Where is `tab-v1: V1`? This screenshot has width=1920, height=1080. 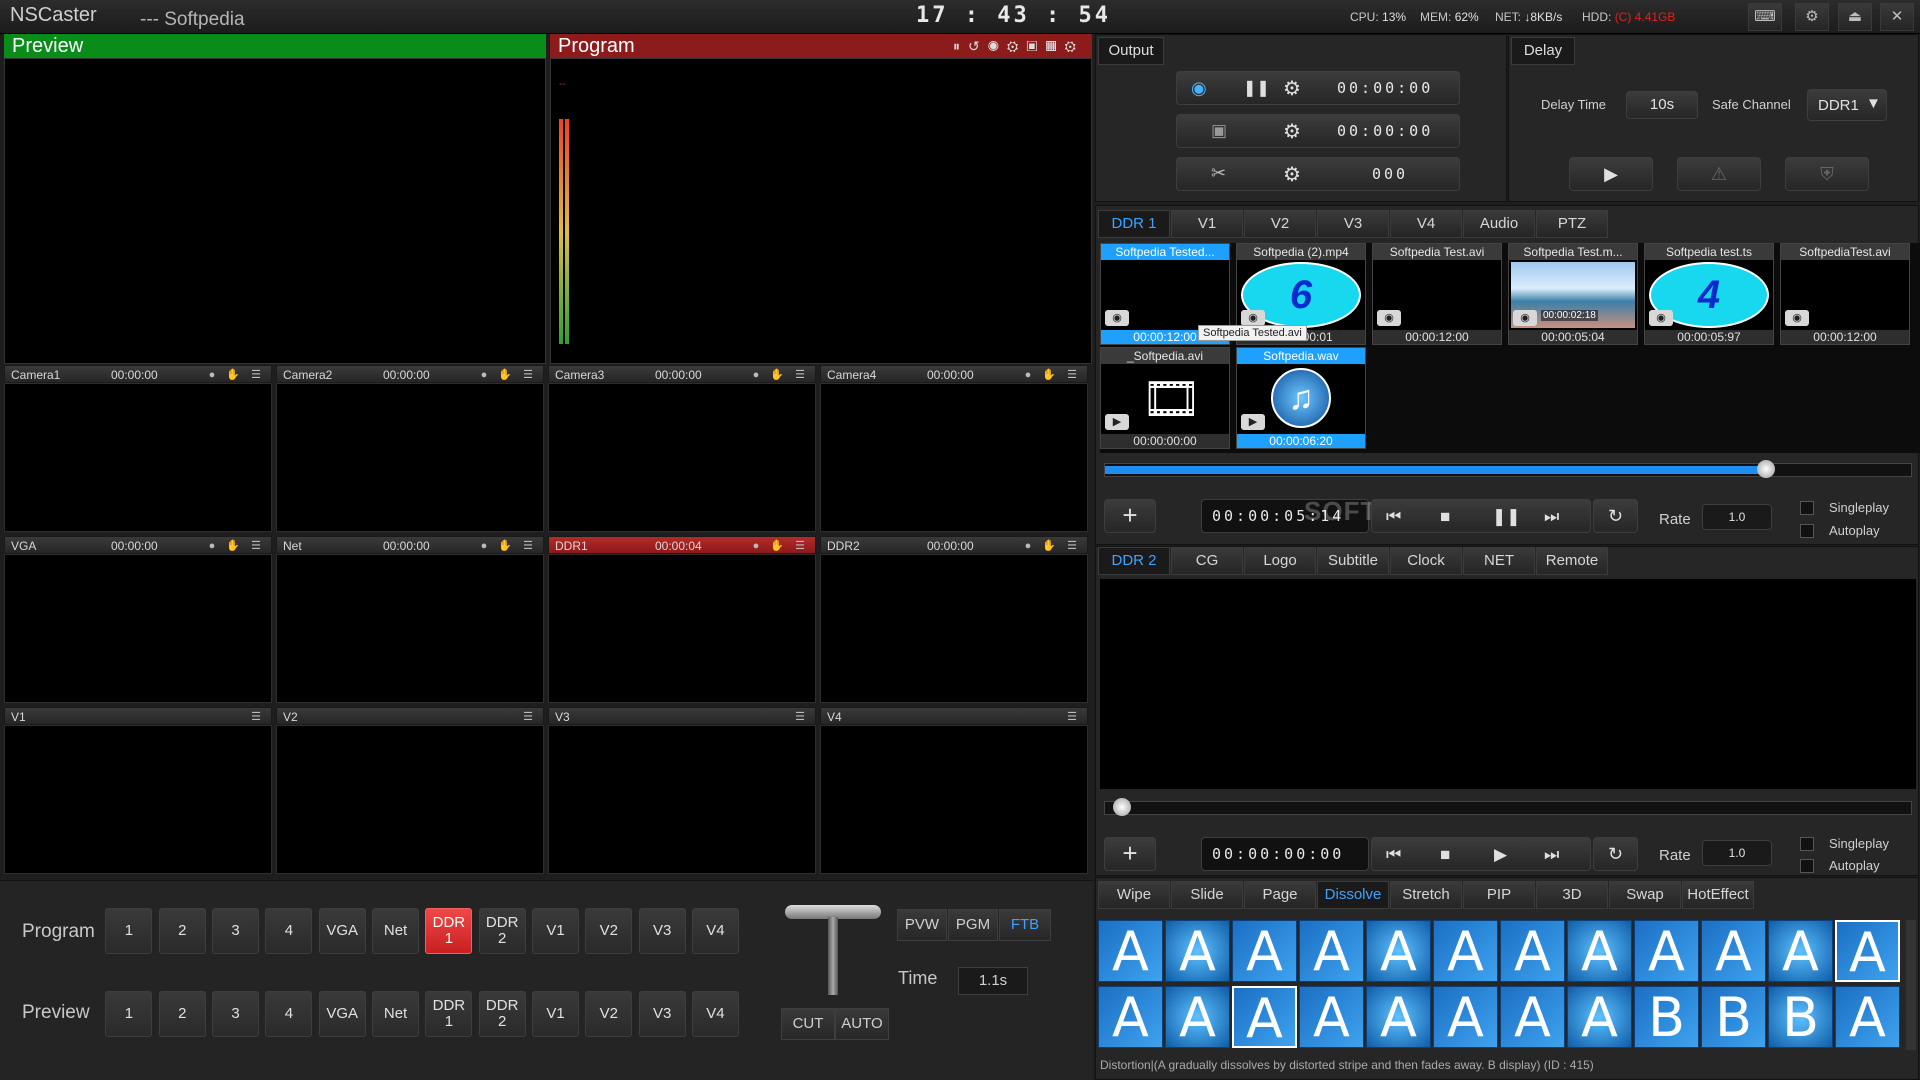
tab-v1: V1 is located at coordinates (1207, 224).